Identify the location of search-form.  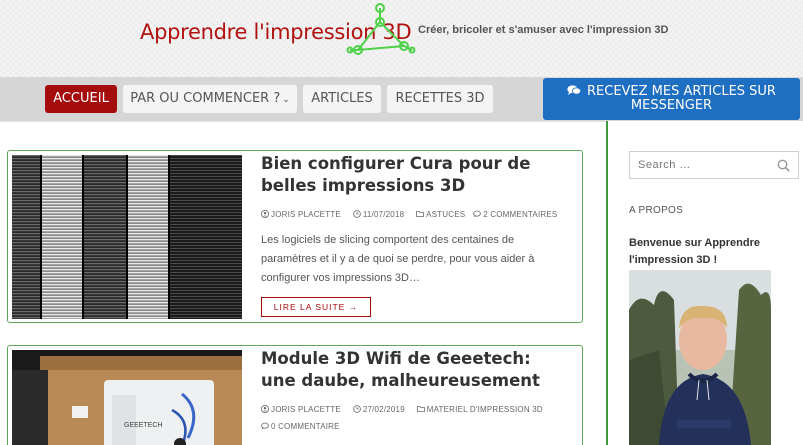
(714, 165).